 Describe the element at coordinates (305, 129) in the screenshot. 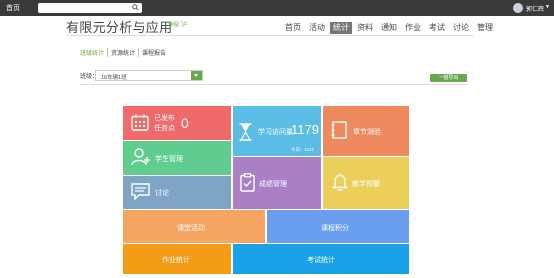

I see `visits-count: 1179` at that location.